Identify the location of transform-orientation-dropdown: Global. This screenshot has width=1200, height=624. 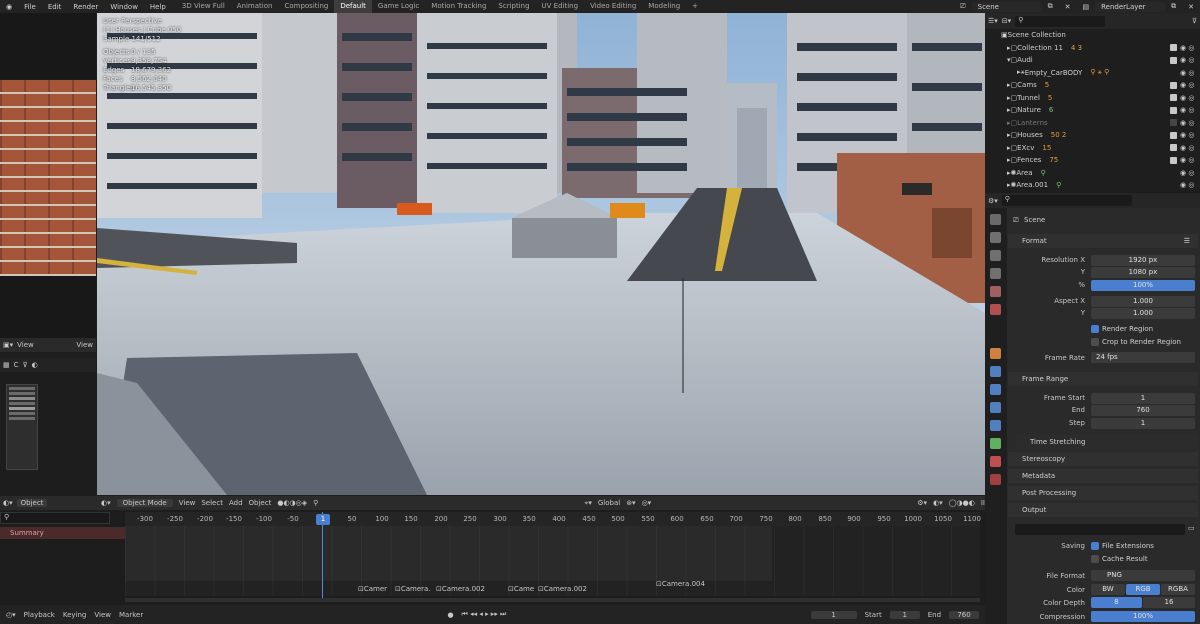
(609, 503).